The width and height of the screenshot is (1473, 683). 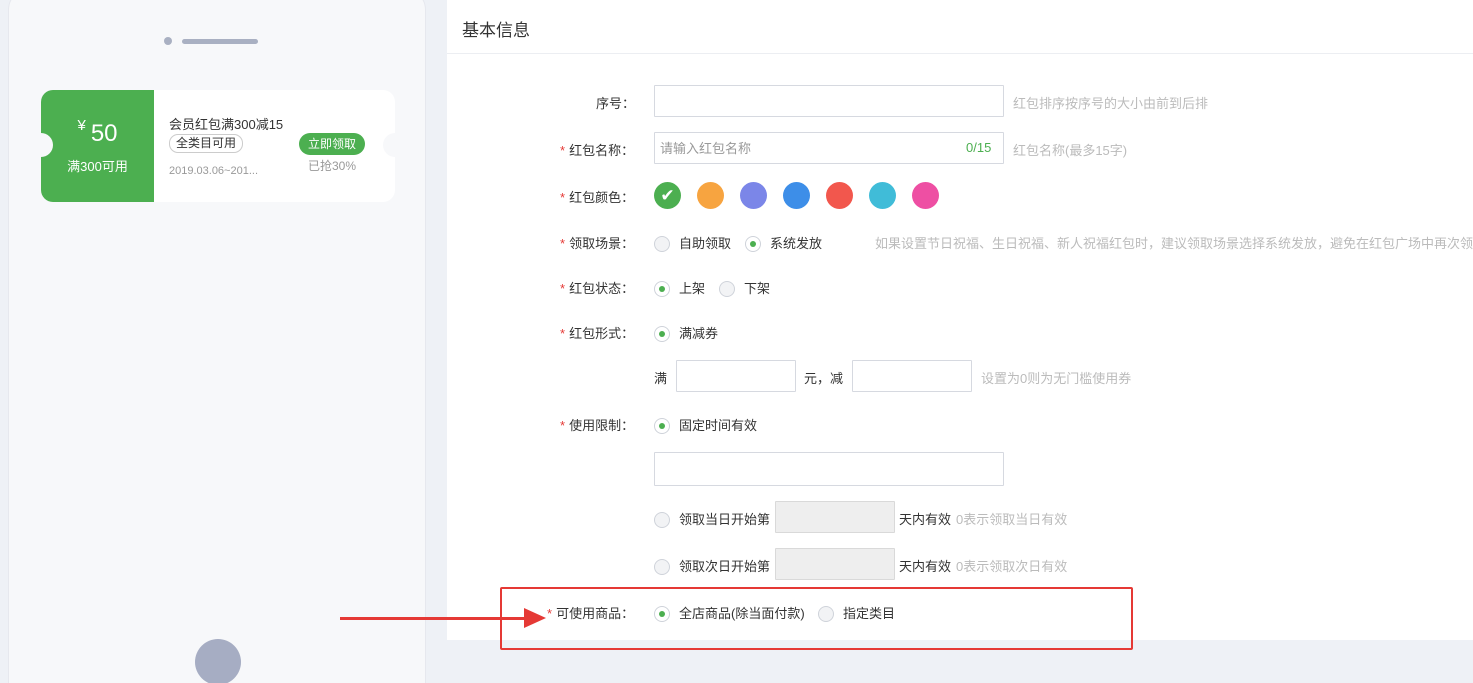 I want to click on threshold-off-input, so click(x=912, y=376).